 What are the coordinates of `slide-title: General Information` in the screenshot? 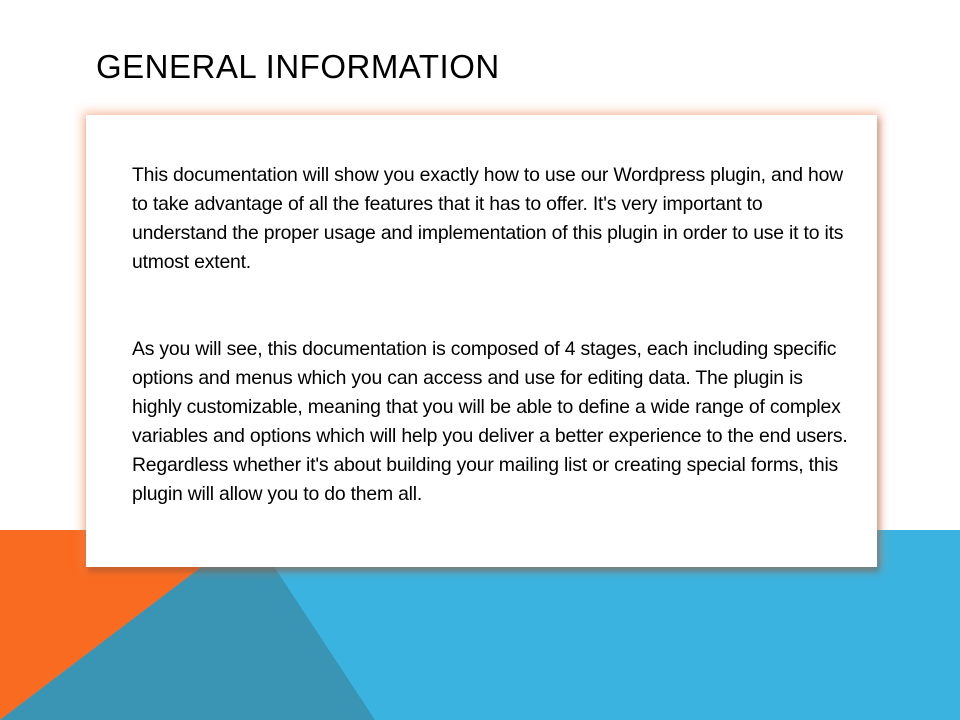 It's located at (298, 66).